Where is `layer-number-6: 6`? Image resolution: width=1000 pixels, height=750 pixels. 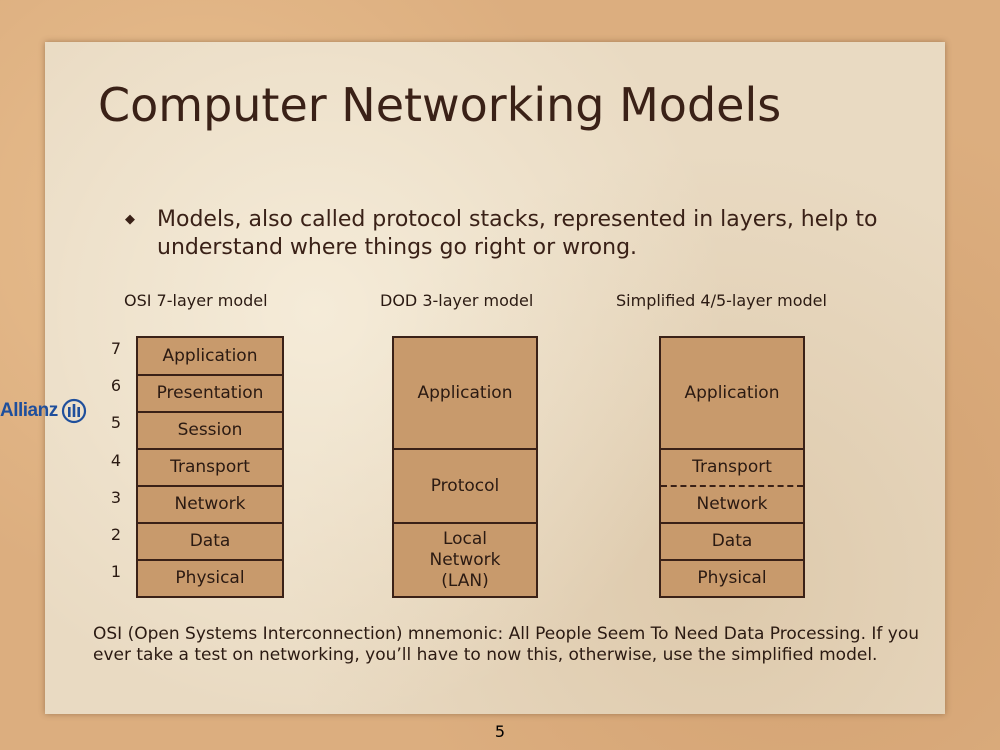
layer-number-6: 6 is located at coordinates (116, 385).